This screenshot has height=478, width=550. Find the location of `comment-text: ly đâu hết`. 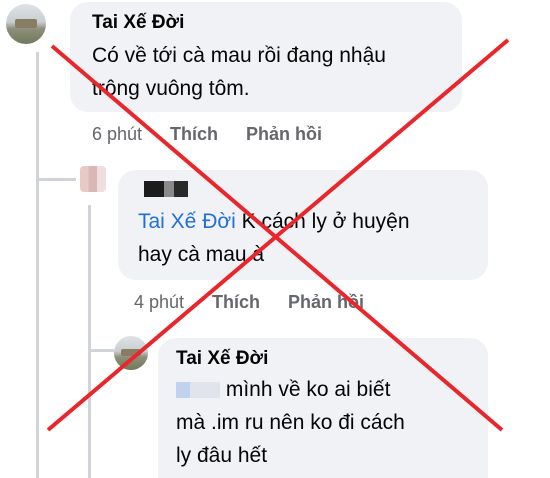

comment-text: ly đâu hết is located at coordinates (222, 455).